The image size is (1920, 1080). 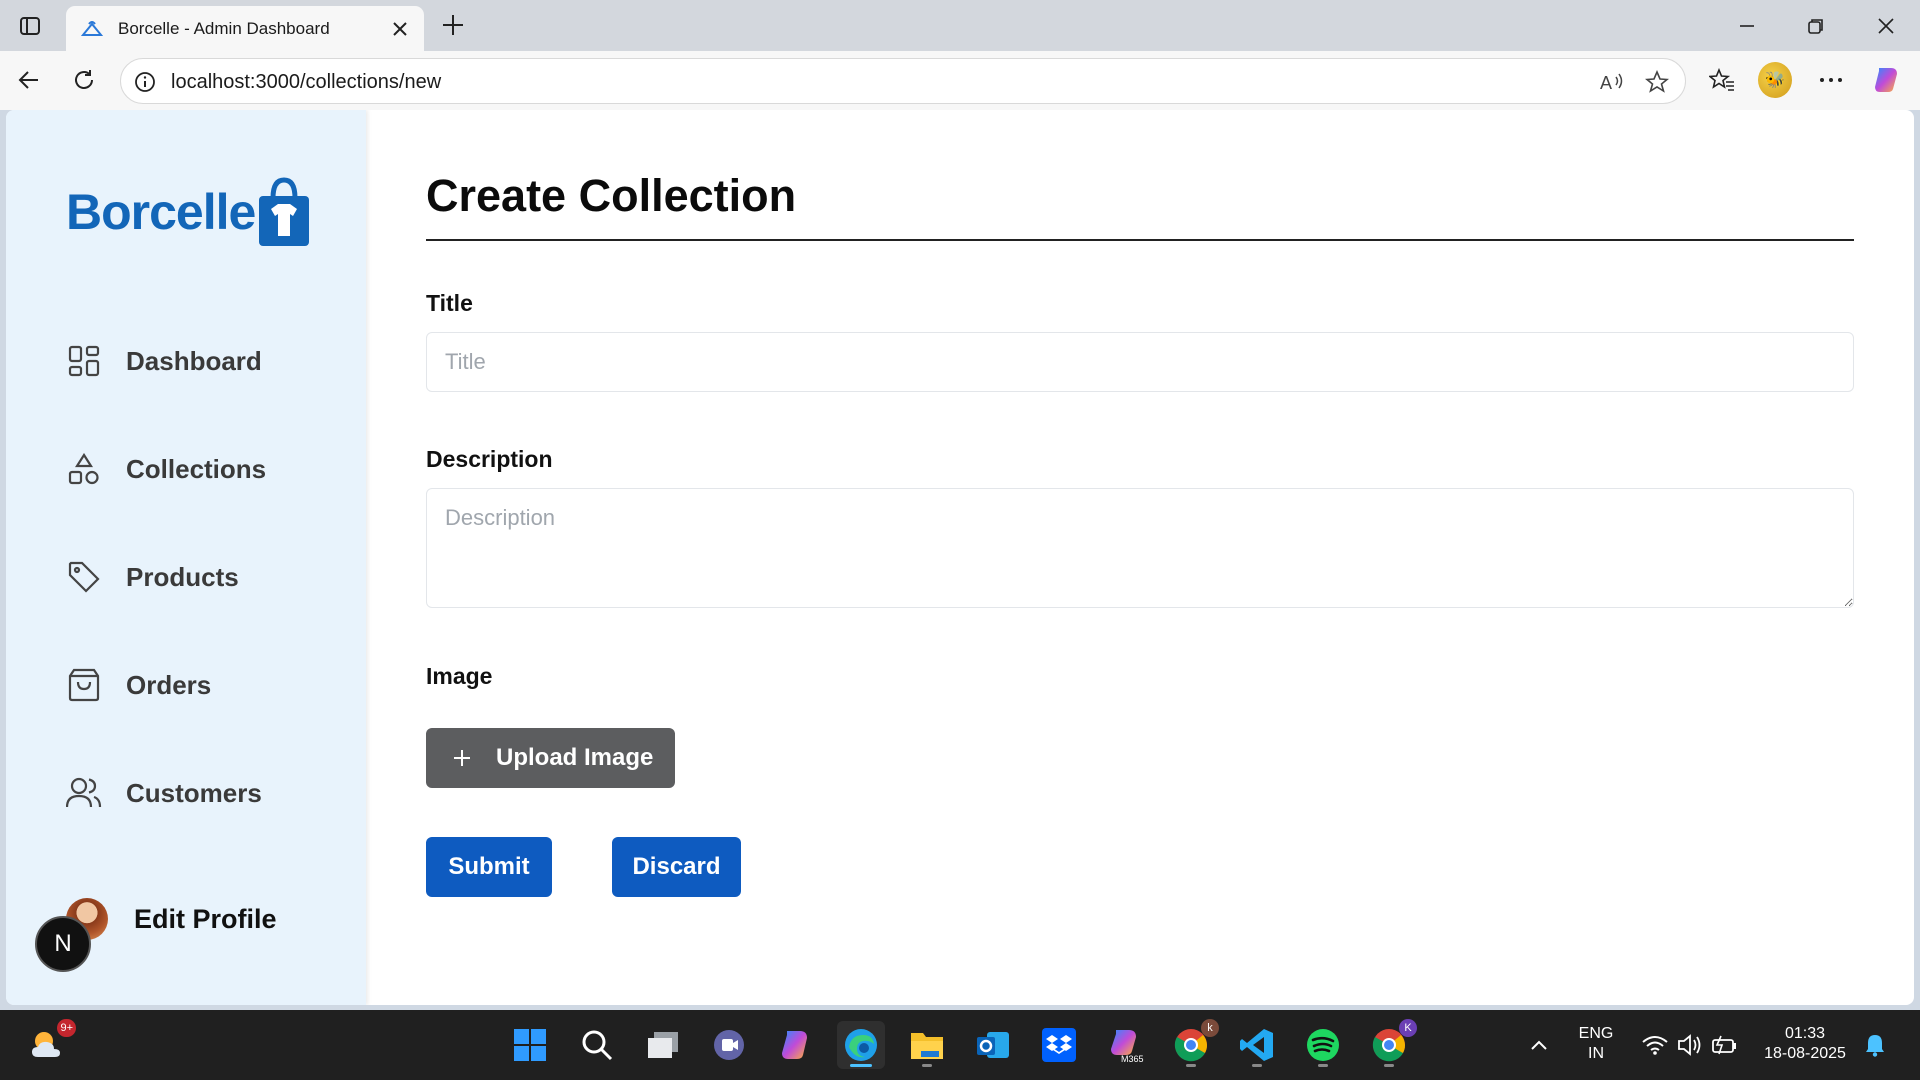 What do you see at coordinates (489, 459) in the screenshot?
I see `description-label: Description` at bounding box center [489, 459].